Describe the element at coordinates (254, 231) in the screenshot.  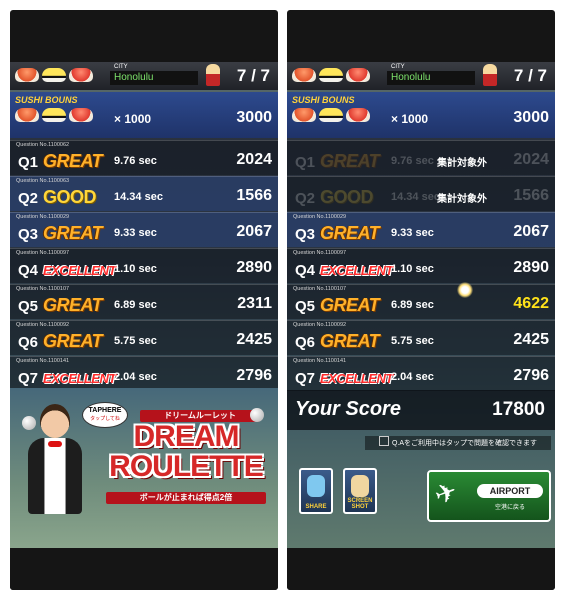
I see `question-score: 2067` at that location.